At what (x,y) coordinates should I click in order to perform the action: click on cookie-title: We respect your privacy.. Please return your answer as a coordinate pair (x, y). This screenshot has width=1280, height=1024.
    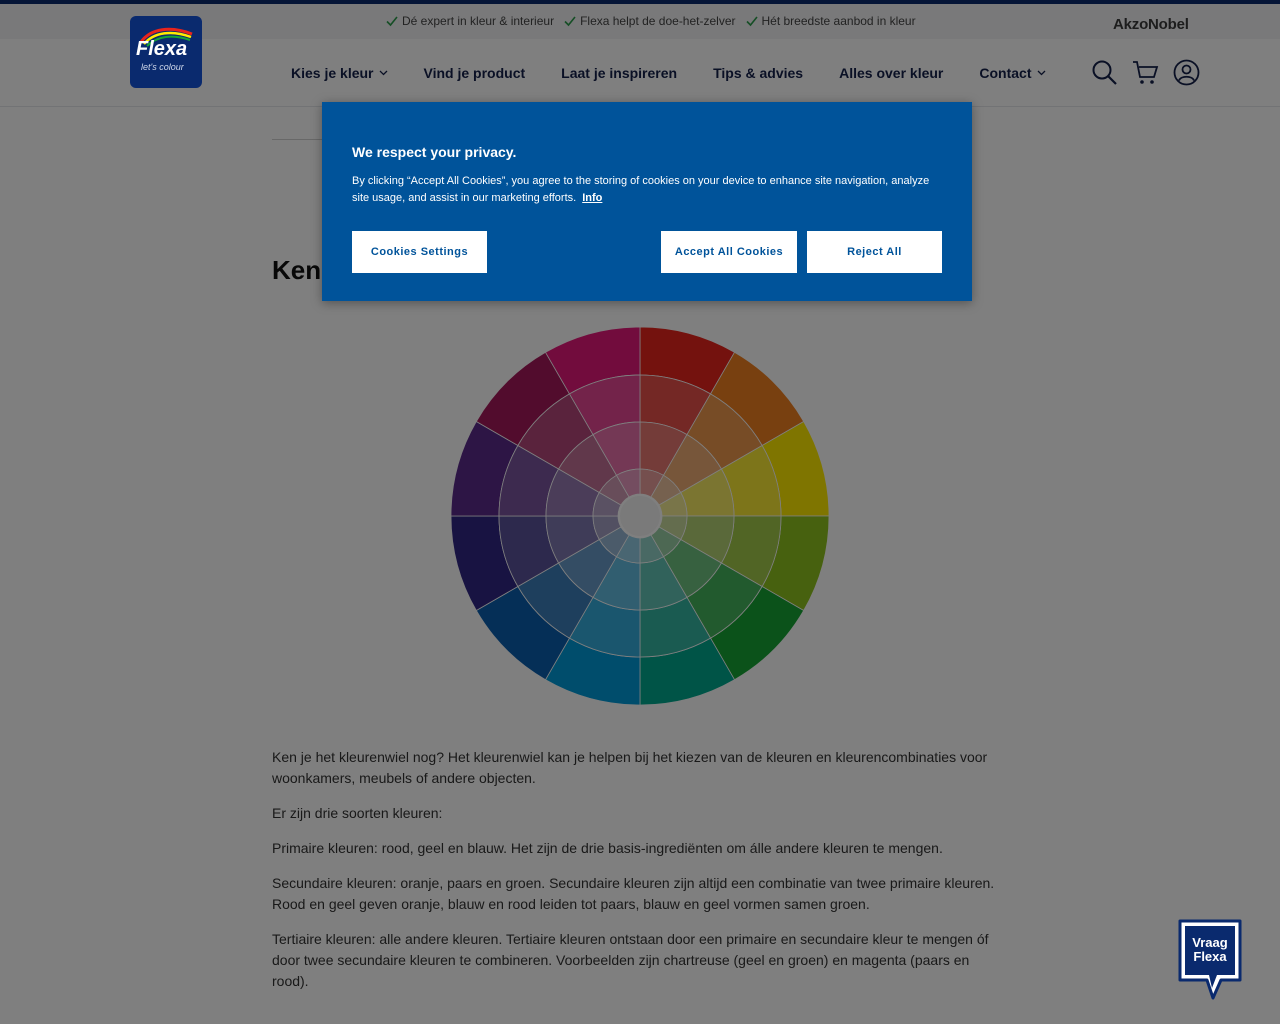
    Looking at the image, I should click on (434, 152).